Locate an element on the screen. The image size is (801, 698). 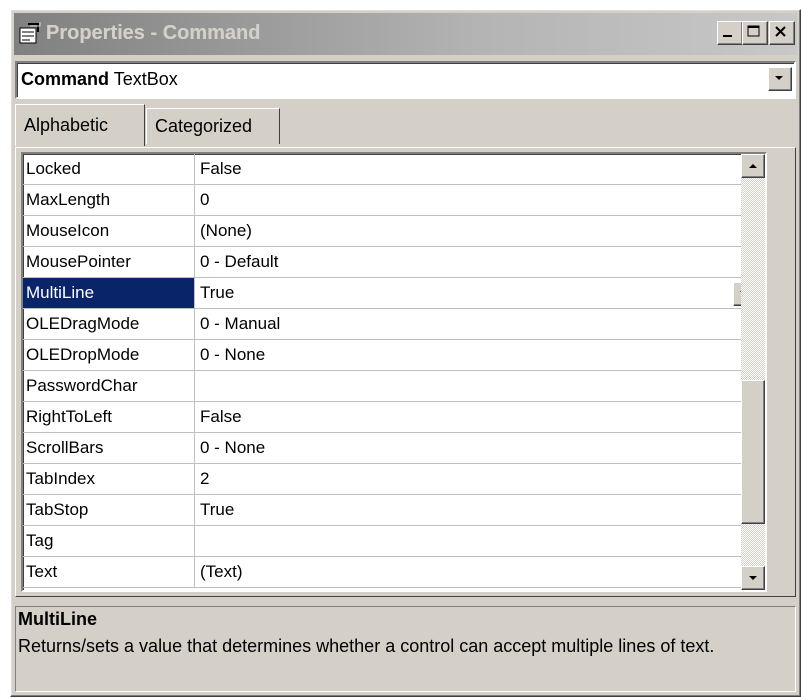
property-value: 0 is located at coordinates (479, 200).